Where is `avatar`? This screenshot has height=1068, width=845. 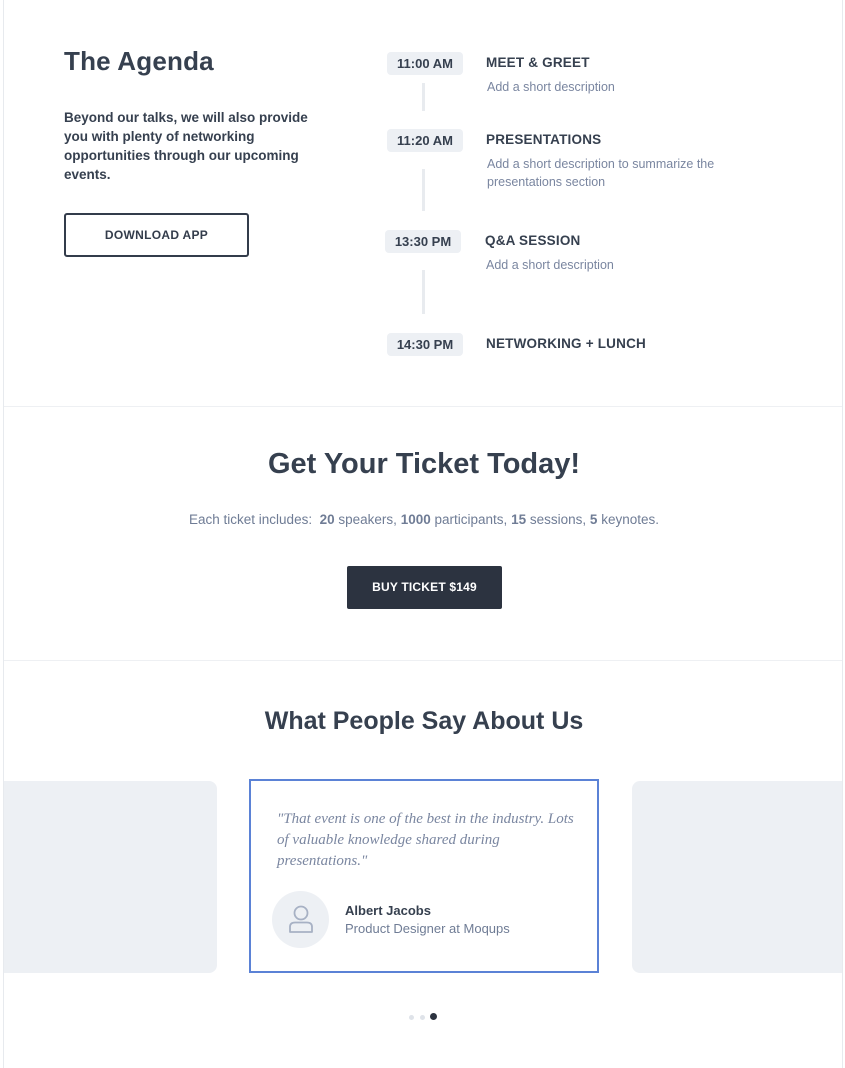 avatar is located at coordinates (300, 919).